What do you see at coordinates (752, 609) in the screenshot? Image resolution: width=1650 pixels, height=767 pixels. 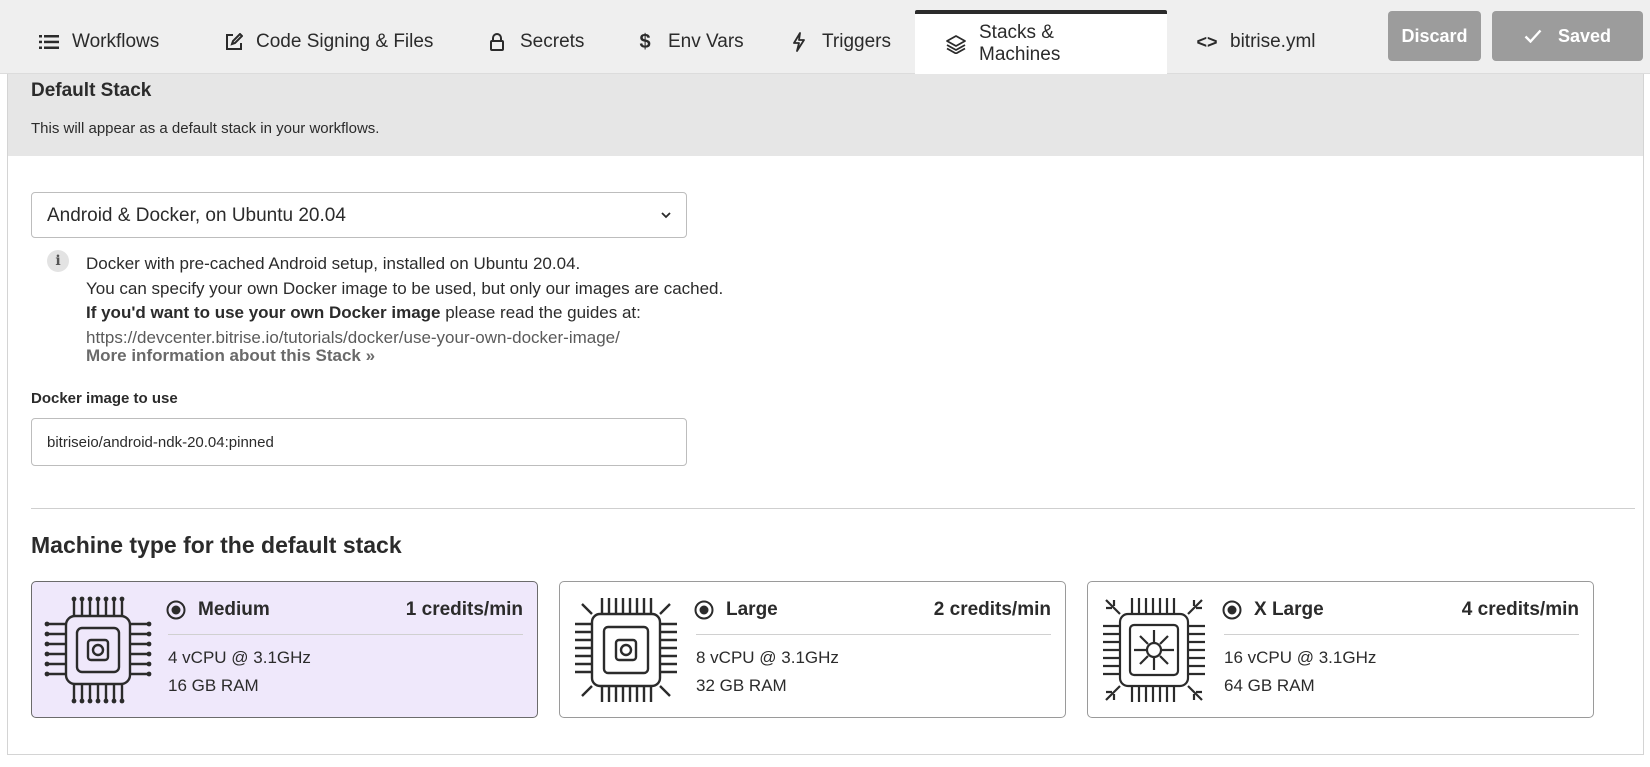 I see `machine-name: Large` at bounding box center [752, 609].